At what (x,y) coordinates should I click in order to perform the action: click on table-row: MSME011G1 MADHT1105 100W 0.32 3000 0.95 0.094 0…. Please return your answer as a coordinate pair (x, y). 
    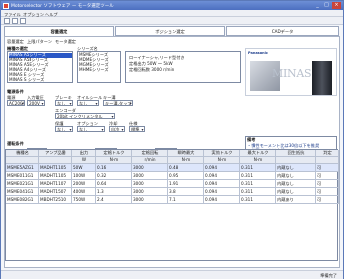
    Looking at the image, I should click on (172, 176).